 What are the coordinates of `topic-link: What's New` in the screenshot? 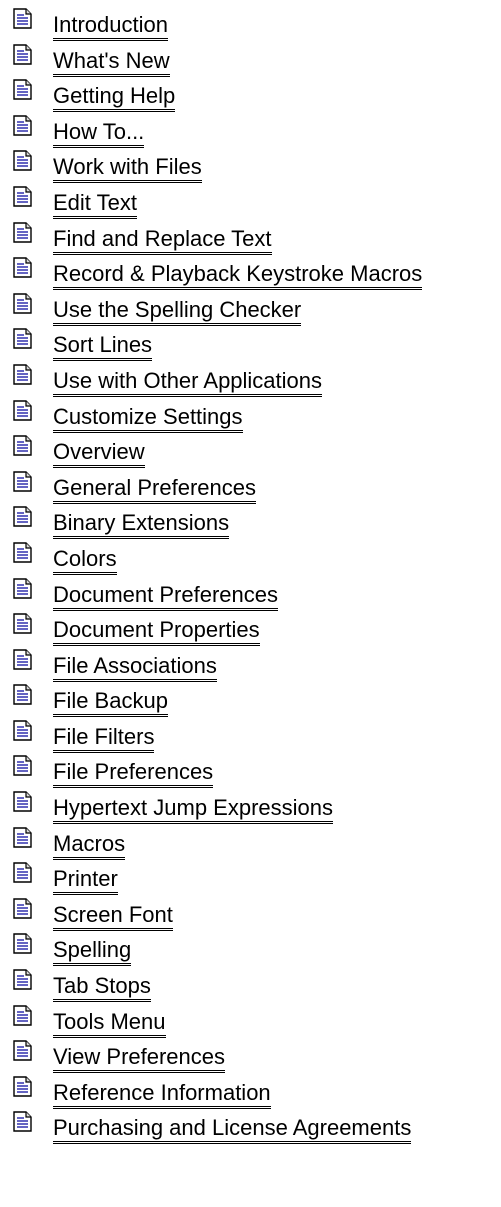 It's located at (111, 62).